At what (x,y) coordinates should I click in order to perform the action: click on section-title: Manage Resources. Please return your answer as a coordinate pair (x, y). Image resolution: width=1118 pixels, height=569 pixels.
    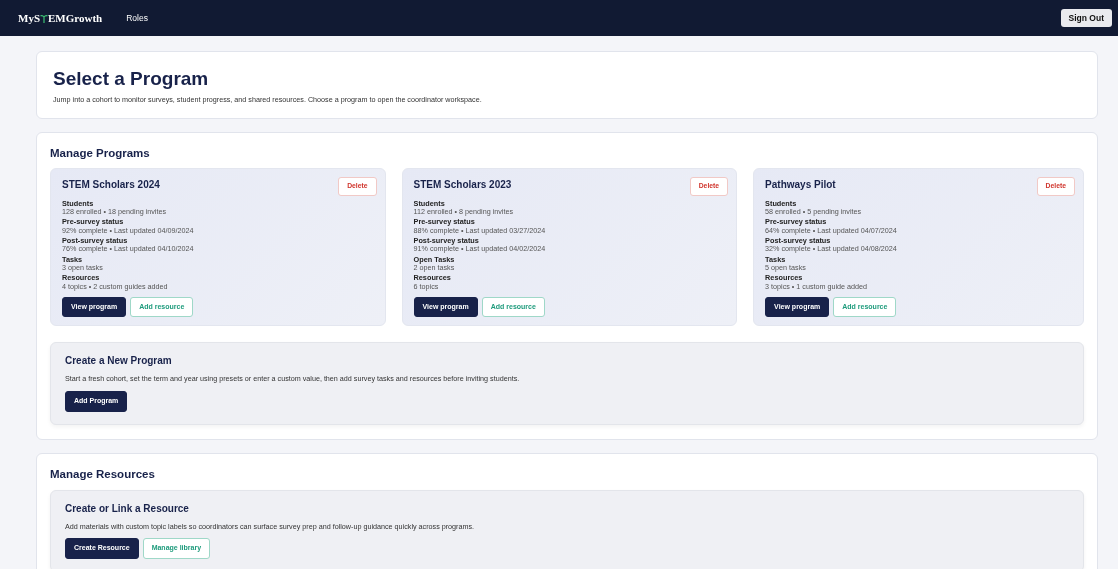
    Looking at the image, I should click on (103, 474).